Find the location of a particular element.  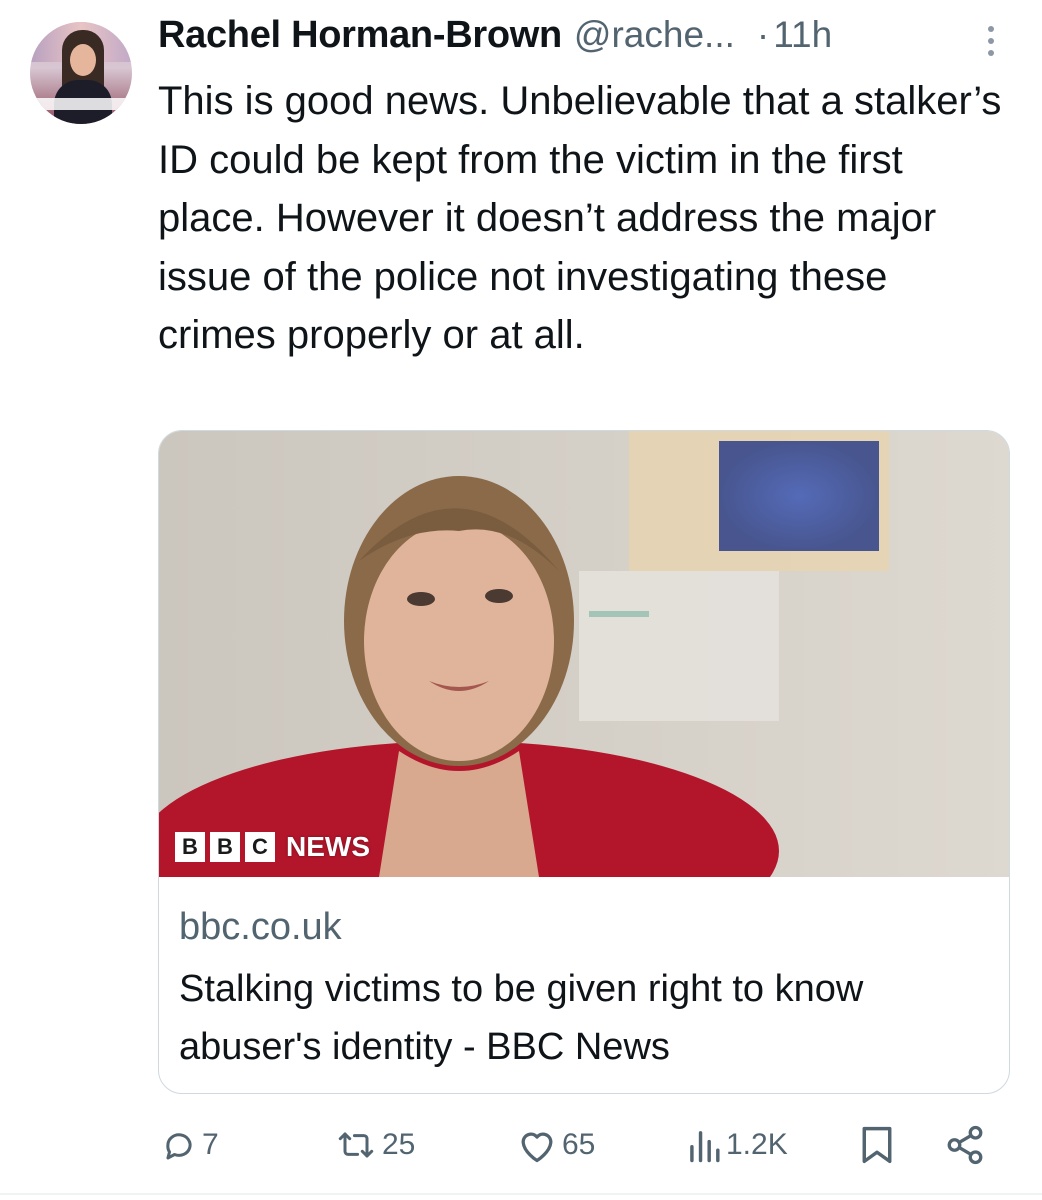

bbc-logo-letter: C is located at coordinates (260, 847).